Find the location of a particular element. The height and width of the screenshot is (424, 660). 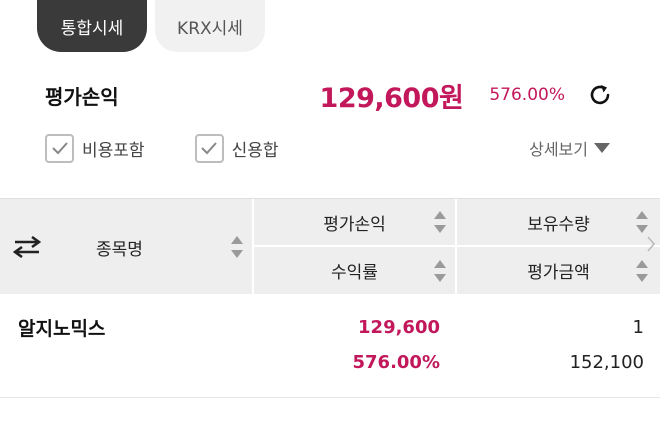

credit-sum-checkbox: 신용합 is located at coordinates (236, 148).